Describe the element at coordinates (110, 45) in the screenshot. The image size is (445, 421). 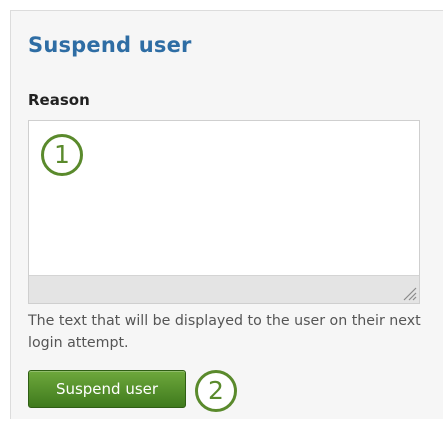
I see `section-title: Suspend user` at that location.